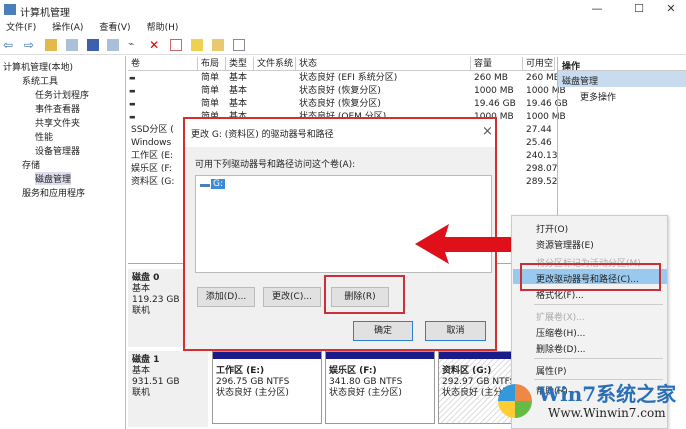 The height and width of the screenshot is (429, 686). Describe the element at coordinates (542, 169) in the screenshot. I see `table-cell: 298.07` at that location.